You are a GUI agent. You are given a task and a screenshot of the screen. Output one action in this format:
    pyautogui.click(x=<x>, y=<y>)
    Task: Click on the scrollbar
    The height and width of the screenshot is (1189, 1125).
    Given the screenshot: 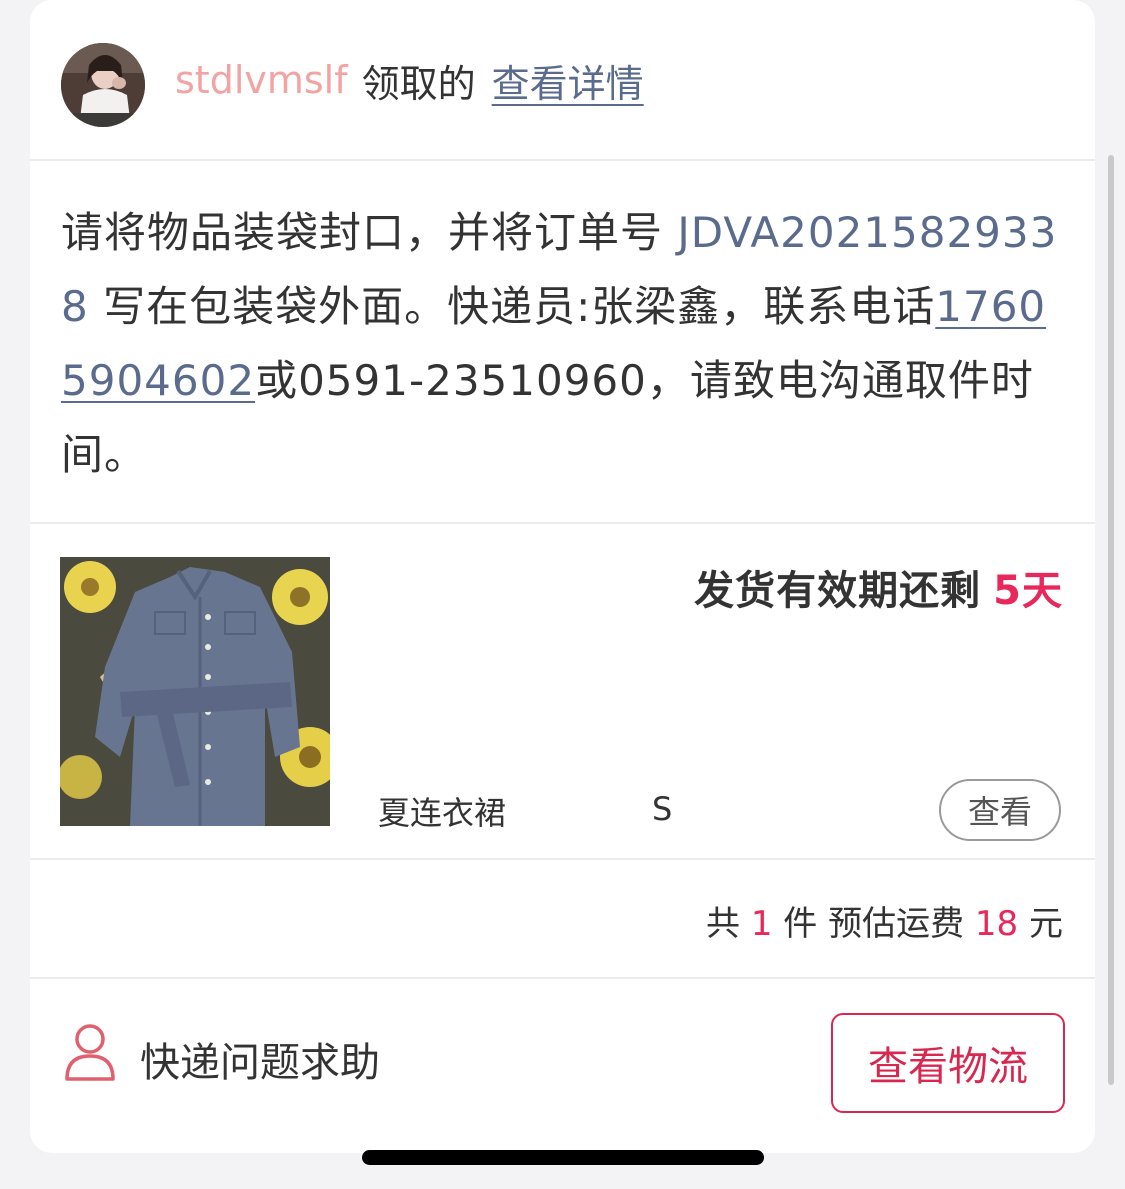 What is the action you would take?
    pyautogui.click(x=1111, y=620)
    